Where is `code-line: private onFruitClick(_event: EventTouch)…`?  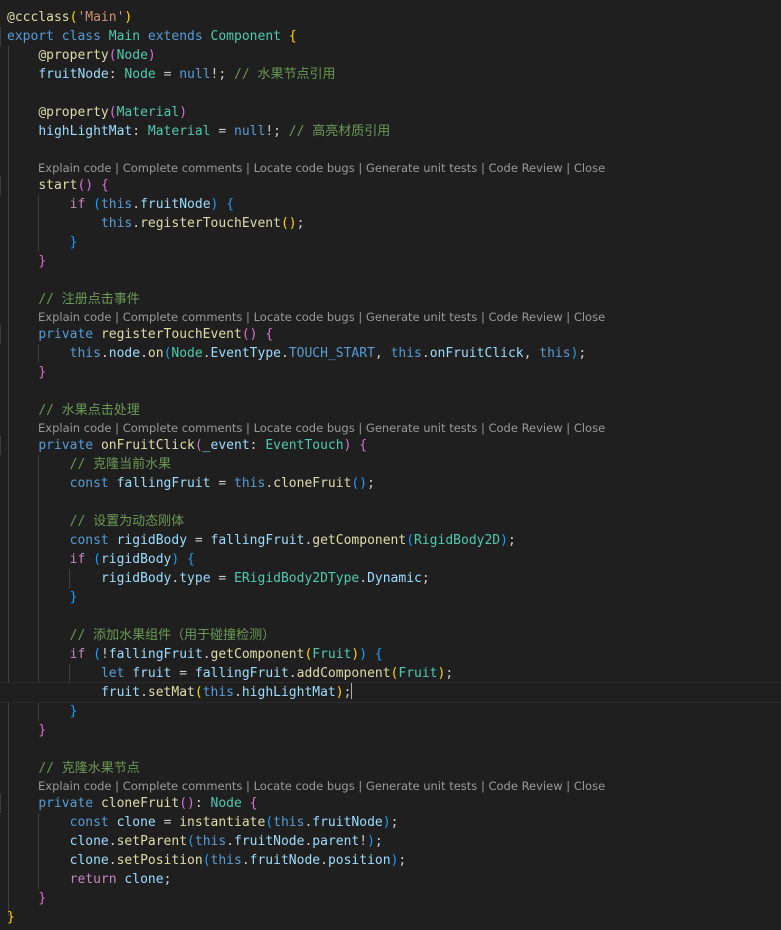
code-line: private onFruitClick(_event: EventTouch)… is located at coordinates (390, 445).